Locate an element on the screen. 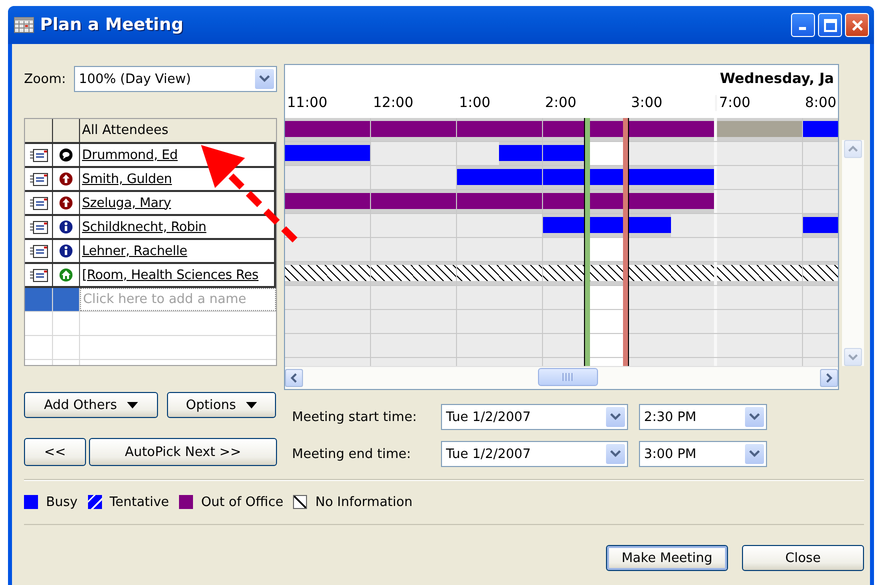 The width and height of the screenshot is (880, 585). dropdown-button: Options is located at coordinates (221, 405).